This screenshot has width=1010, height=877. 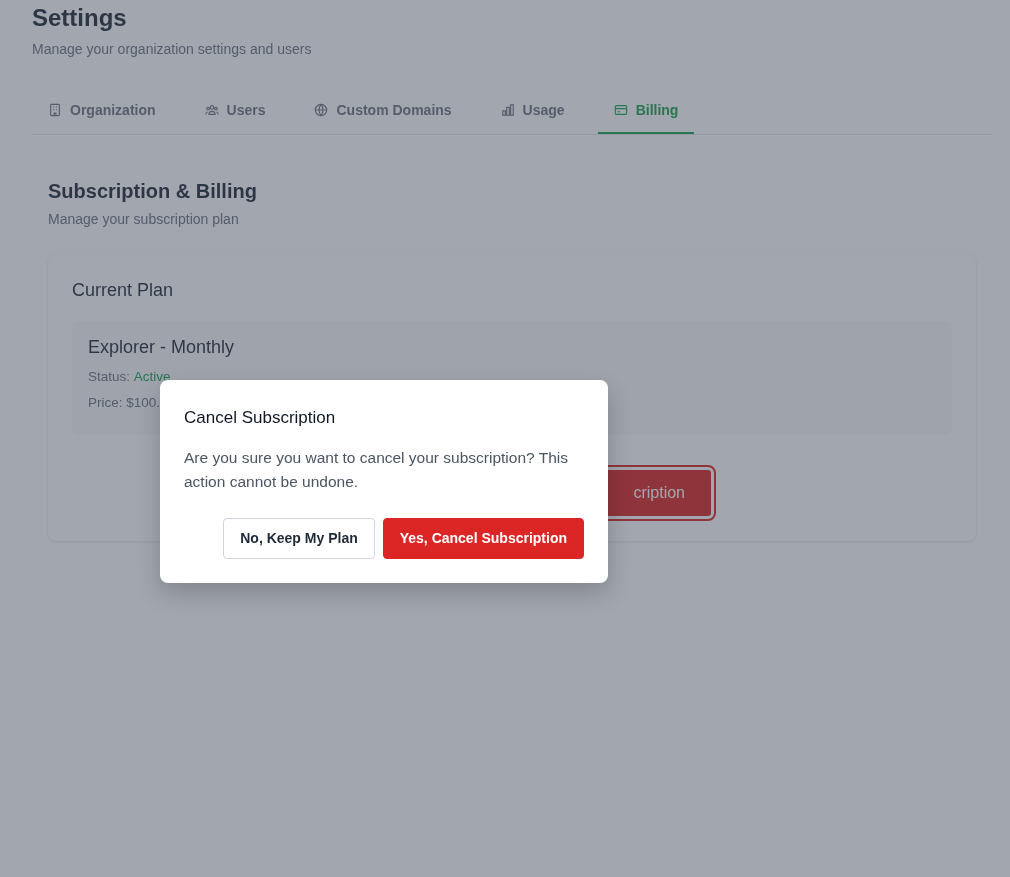 What do you see at coordinates (153, 190) in the screenshot?
I see `section-title: Subscription & Billing` at bounding box center [153, 190].